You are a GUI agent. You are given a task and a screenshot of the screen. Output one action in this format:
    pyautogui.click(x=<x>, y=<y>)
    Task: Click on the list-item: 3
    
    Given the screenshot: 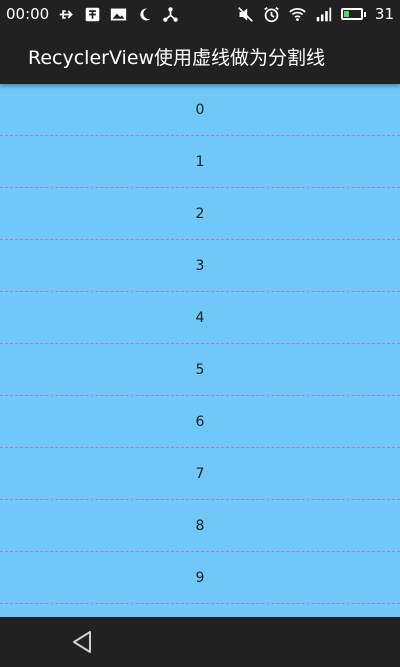 What is the action you would take?
    pyautogui.click(x=200, y=266)
    